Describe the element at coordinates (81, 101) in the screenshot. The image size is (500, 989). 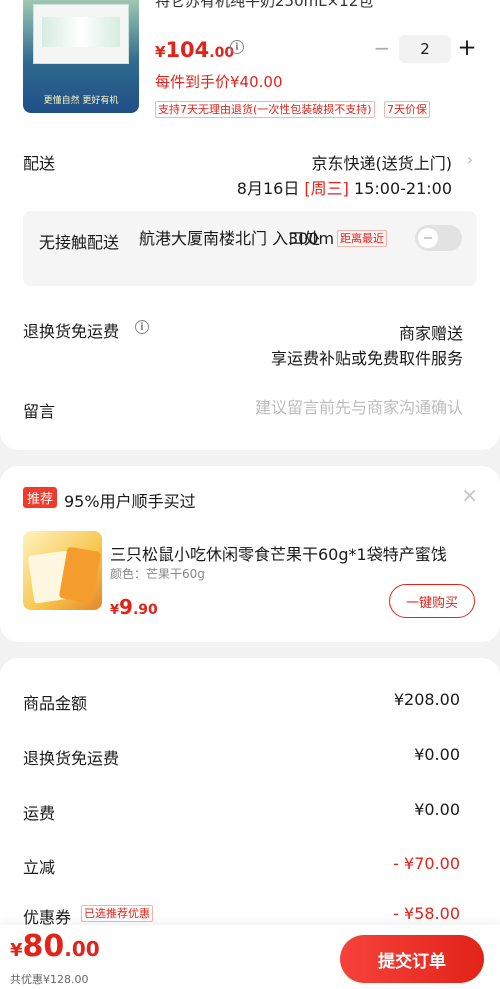
I see `product-image-slogan: 更懂自然 更好有机` at that location.